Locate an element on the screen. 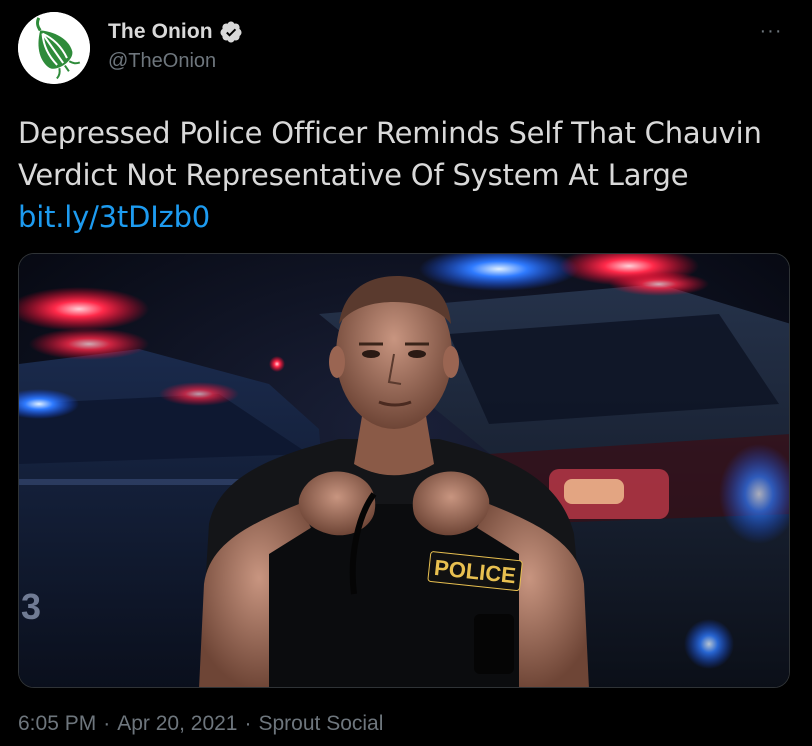 Image resolution: width=812 pixels, height=746 pixels. car-number: 3 is located at coordinates (31, 606).